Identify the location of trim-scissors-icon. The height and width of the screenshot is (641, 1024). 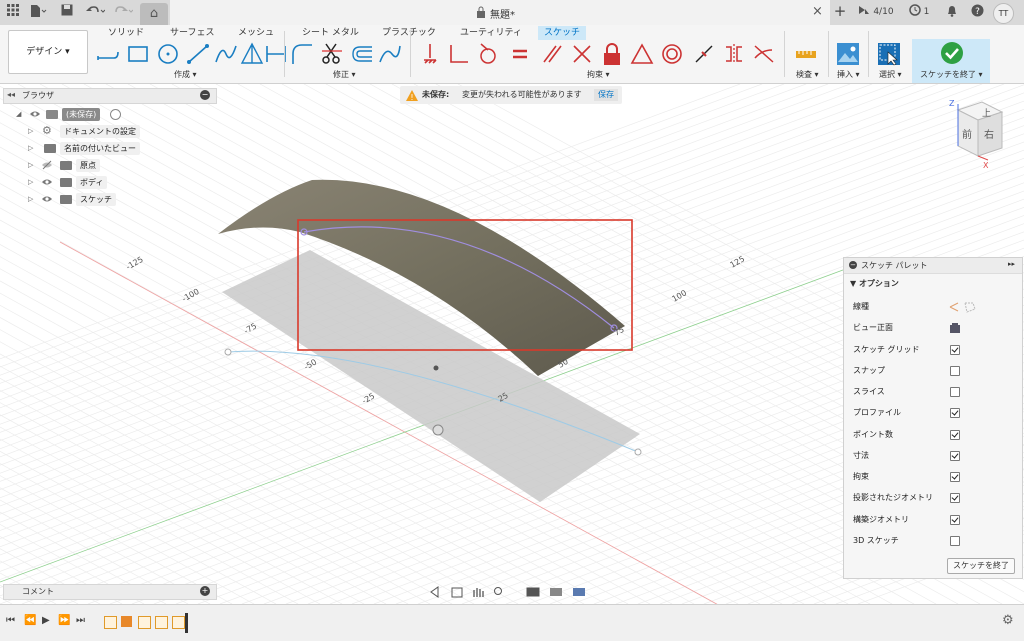
(332, 54).